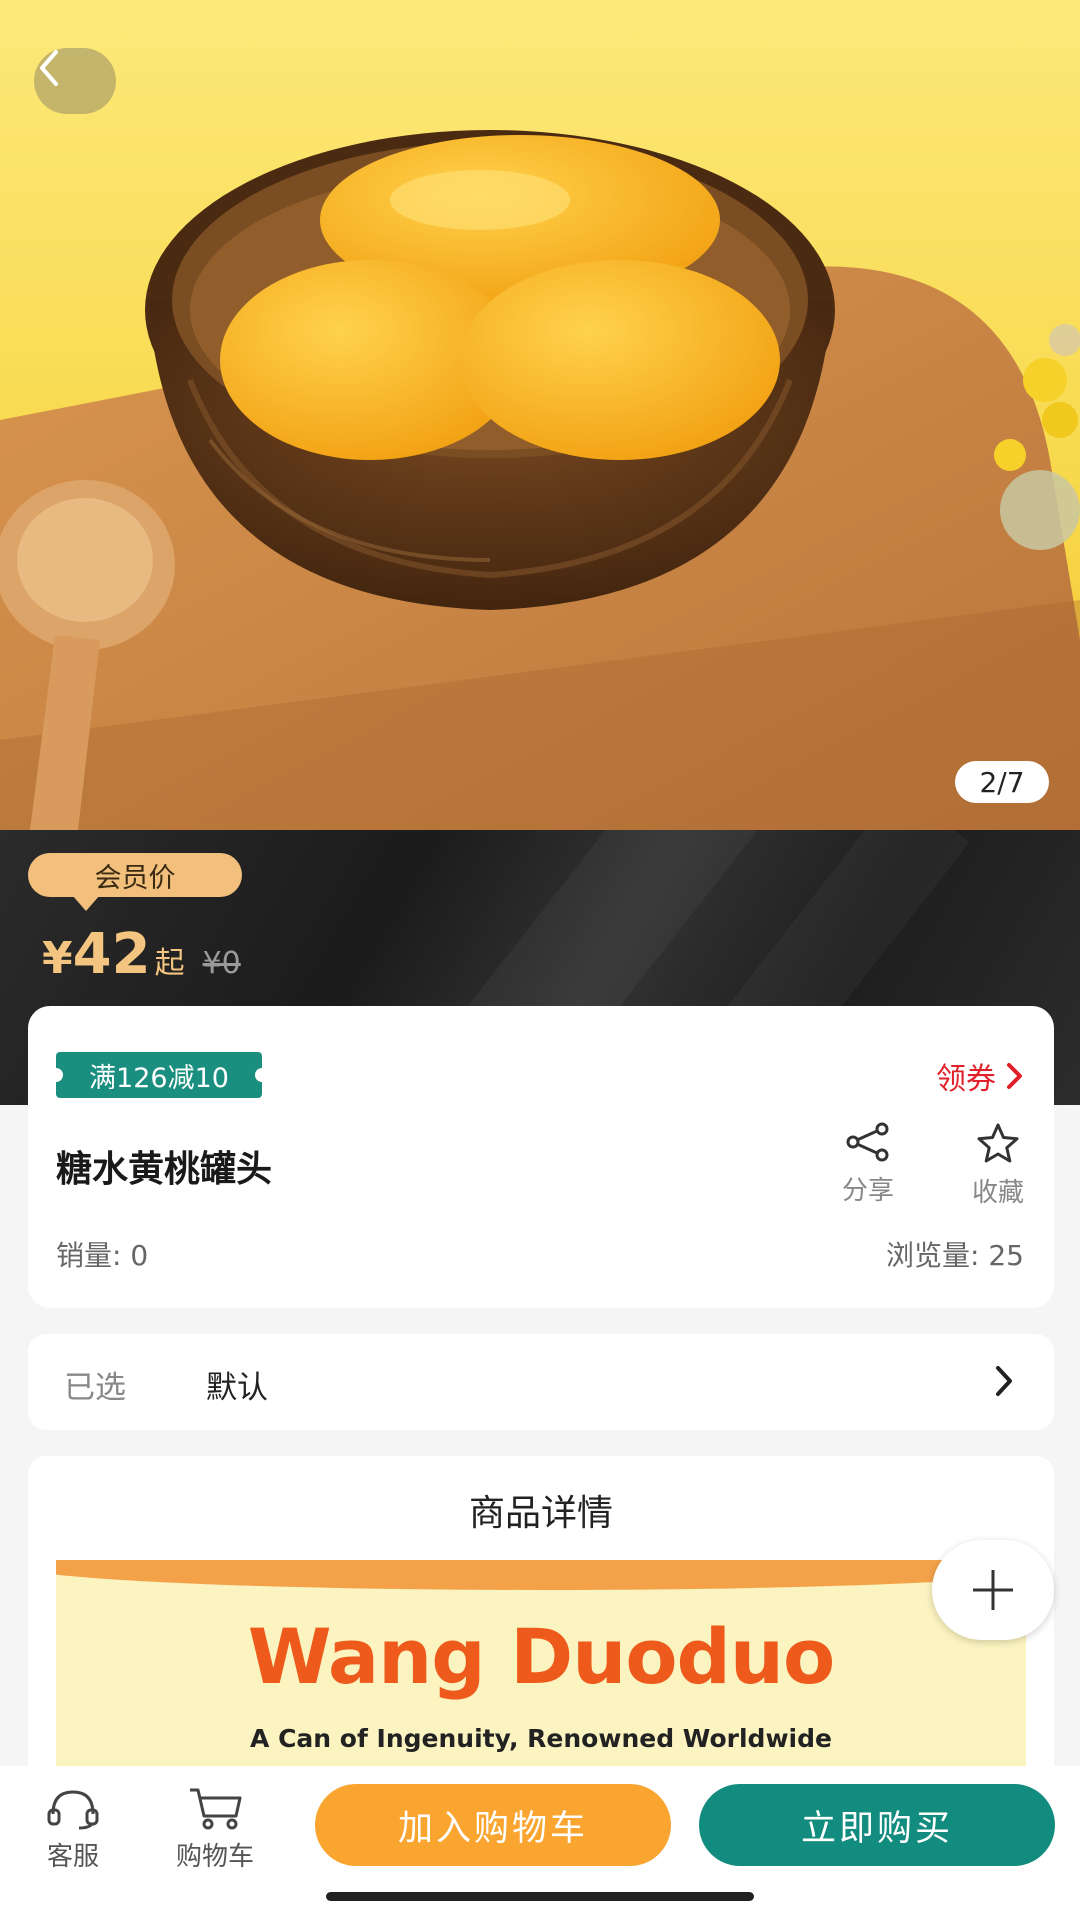 This screenshot has width=1080, height=1920. Describe the element at coordinates (955, 1255) in the screenshot. I see `view-count: 浏览量: 25` at that location.